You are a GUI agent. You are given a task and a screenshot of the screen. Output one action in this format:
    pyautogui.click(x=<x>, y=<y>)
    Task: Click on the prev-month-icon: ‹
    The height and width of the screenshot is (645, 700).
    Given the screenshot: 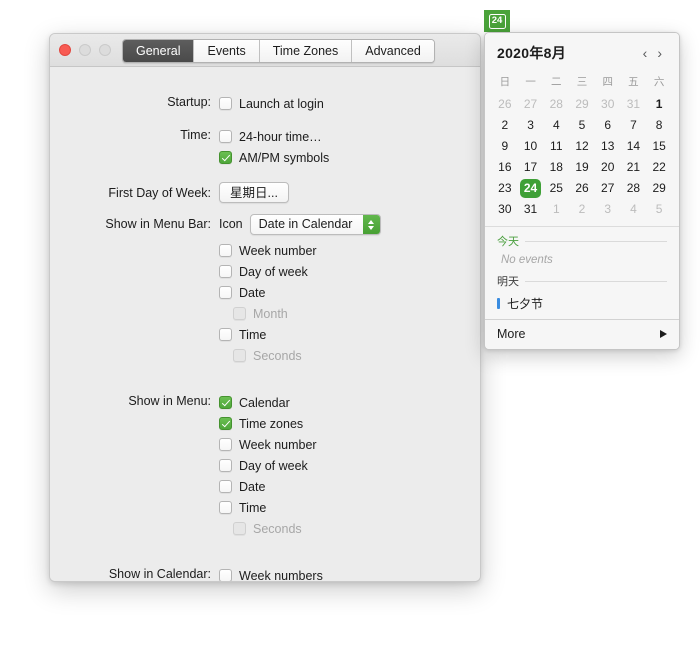 What is the action you would take?
    pyautogui.click(x=645, y=53)
    